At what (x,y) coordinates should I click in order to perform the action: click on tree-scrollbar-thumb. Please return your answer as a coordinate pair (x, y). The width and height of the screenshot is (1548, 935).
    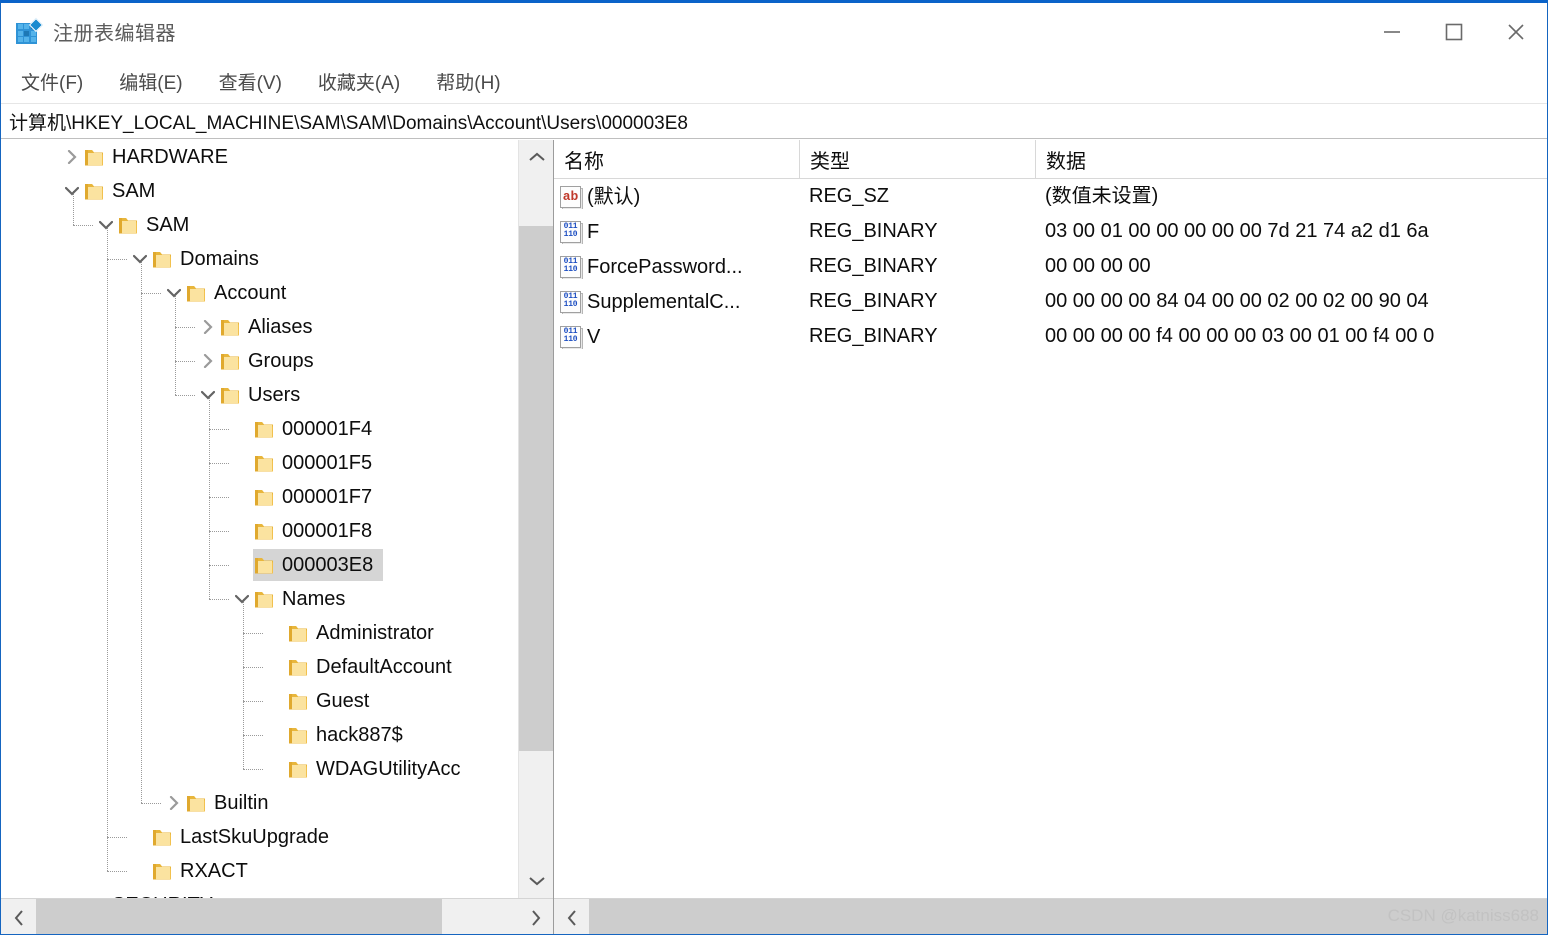
    Looking at the image, I should click on (536, 488).